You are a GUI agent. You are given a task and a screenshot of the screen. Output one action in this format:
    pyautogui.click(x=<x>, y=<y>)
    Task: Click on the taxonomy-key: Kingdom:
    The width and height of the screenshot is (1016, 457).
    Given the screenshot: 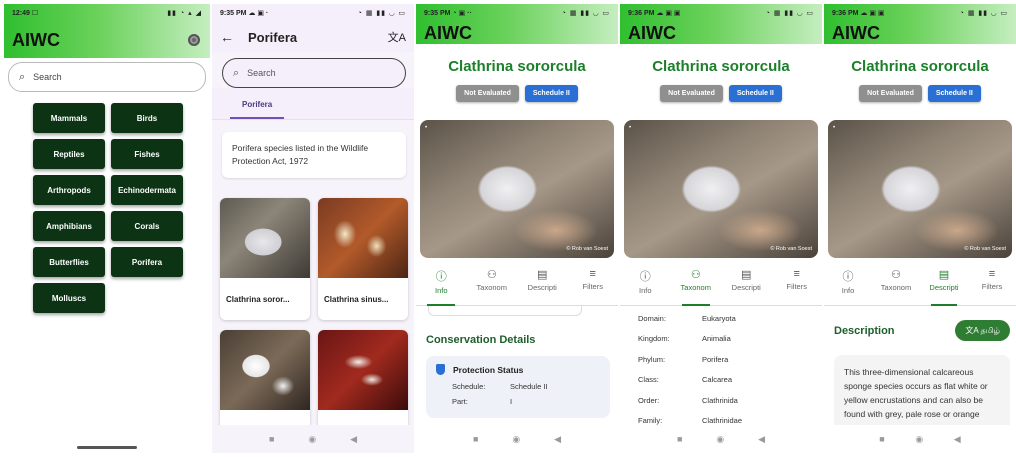 What is the action you would take?
    pyautogui.click(x=654, y=339)
    